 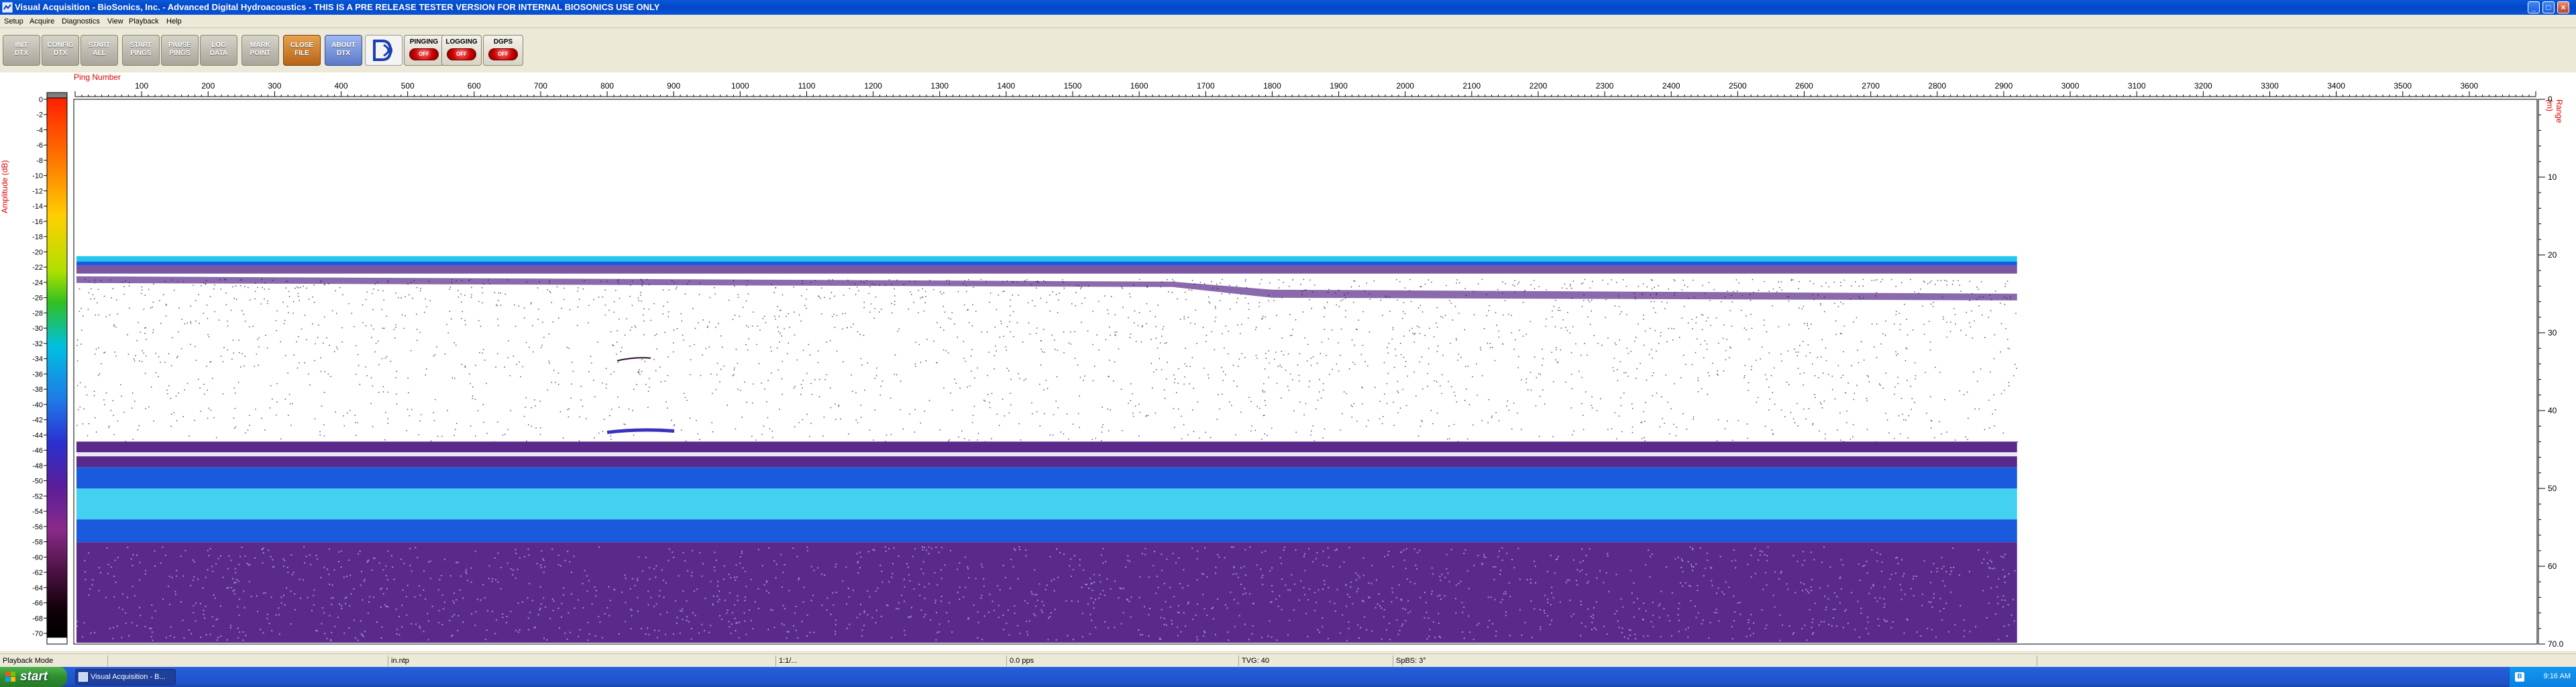 What do you see at coordinates (2552, 332) in the screenshot?
I see `range-tick-label: 30` at bounding box center [2552, 332].